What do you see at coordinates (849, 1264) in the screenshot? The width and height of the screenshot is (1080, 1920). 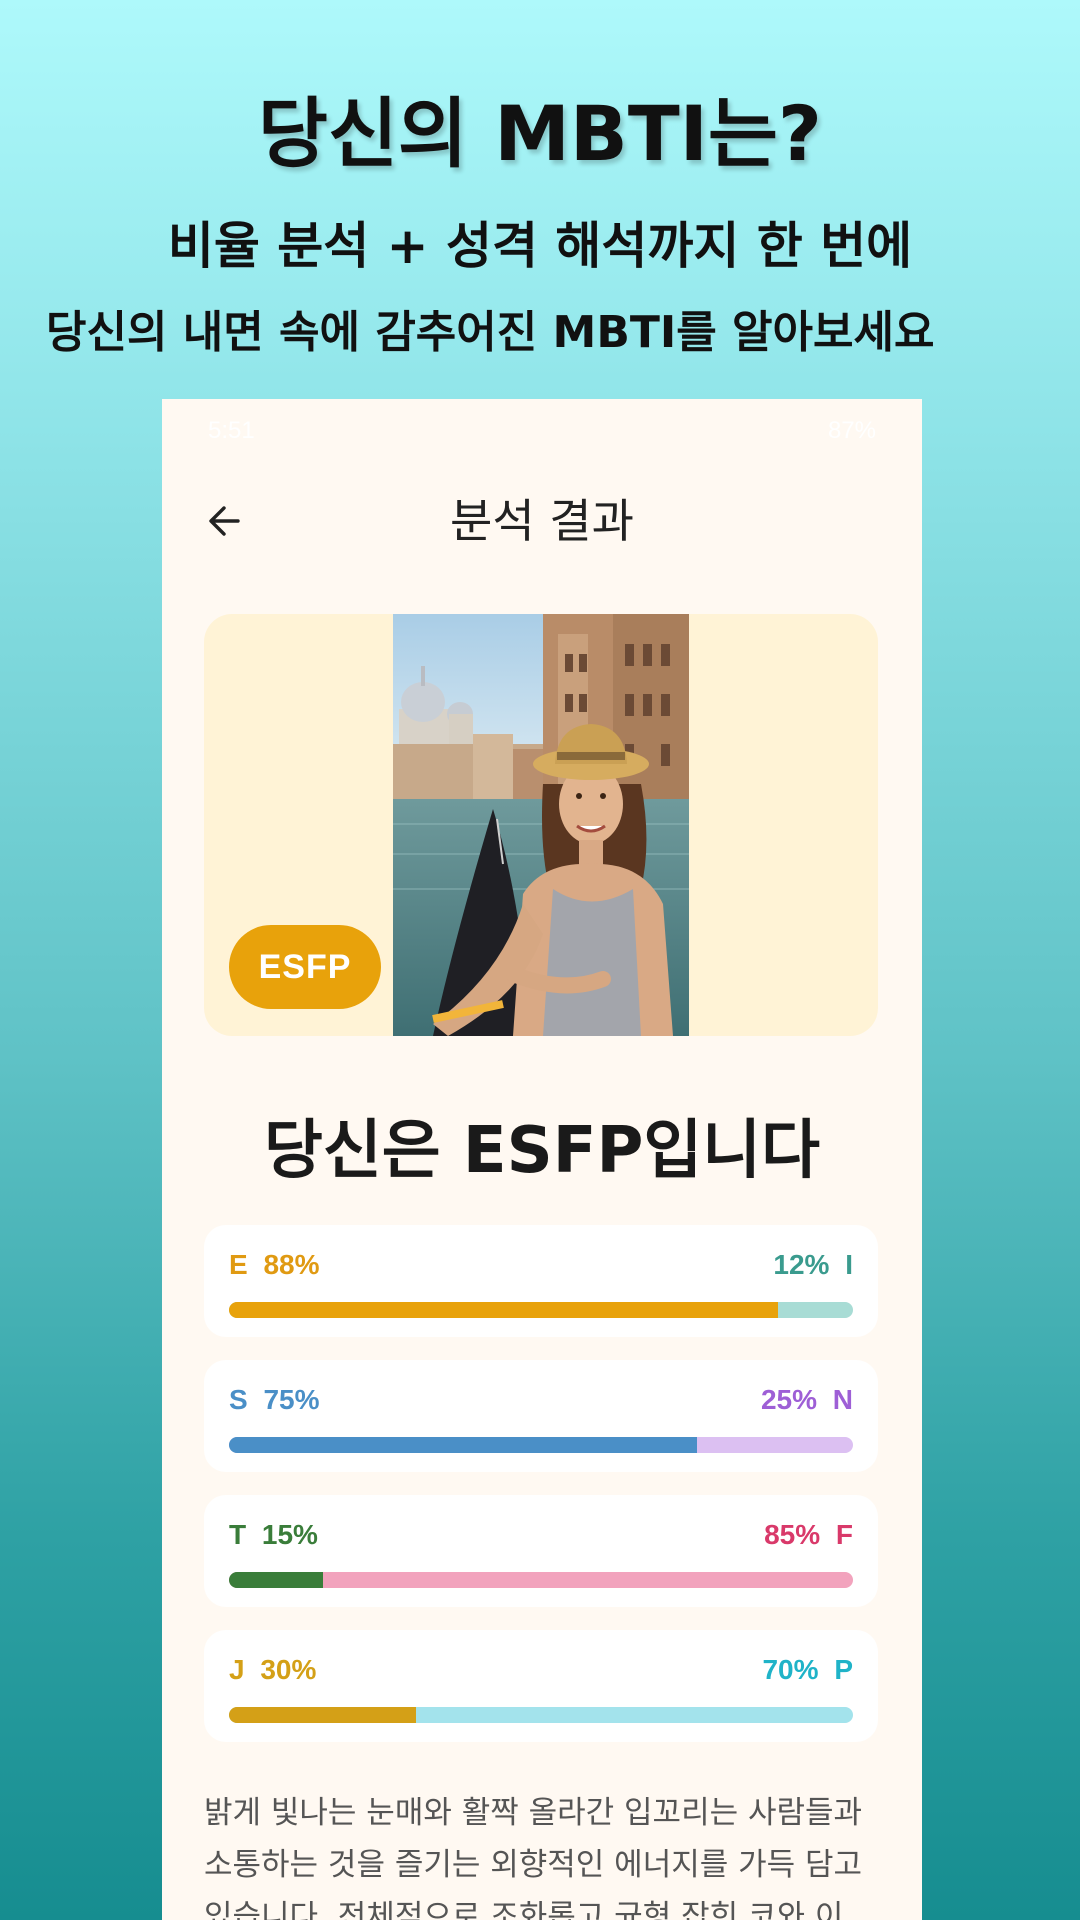 I see `dimension-letter-i: I` at bounding box center [849, 1264].